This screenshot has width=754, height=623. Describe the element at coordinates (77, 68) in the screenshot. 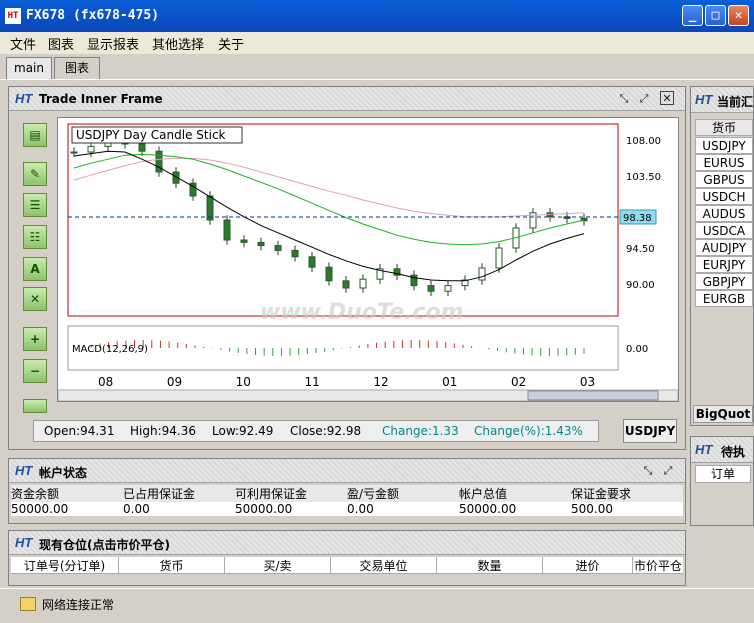

I see `tab-chart: 图表` at that location.